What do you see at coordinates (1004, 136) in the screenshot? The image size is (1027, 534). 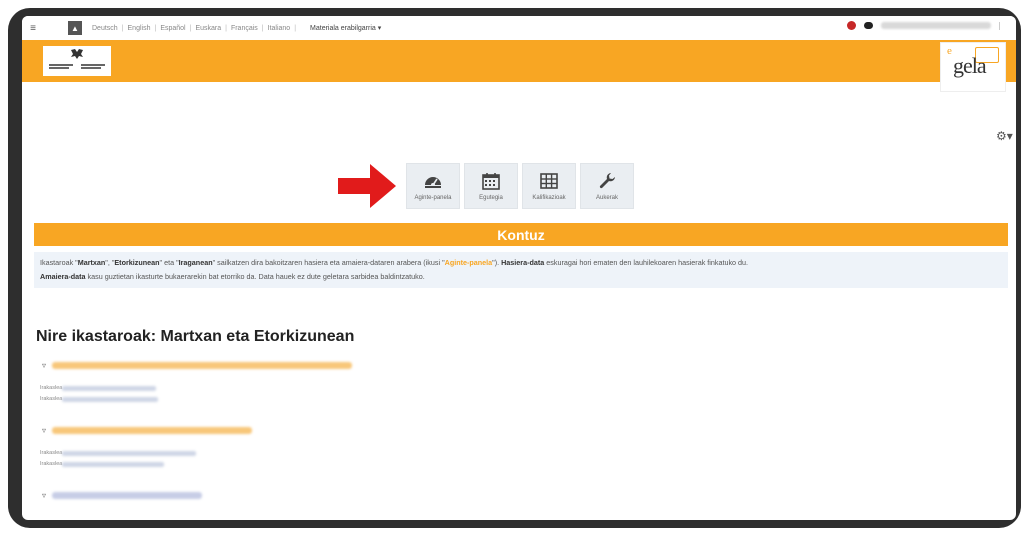 I see `gear-icon: ⚙▾` at bounding box center [1004, 136].